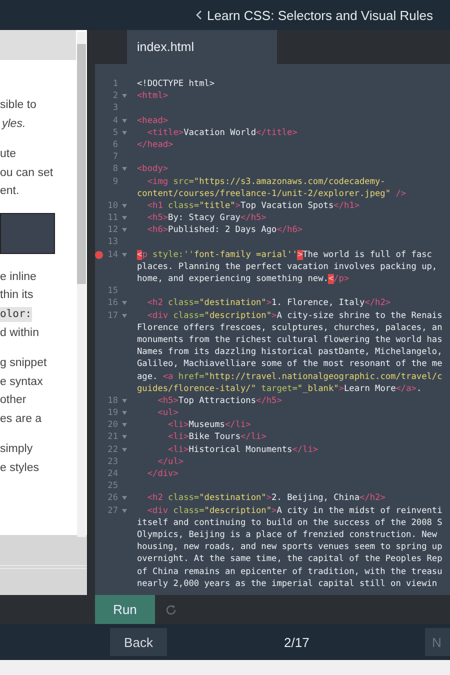 This screenshot has width=450, height=675. I want to click on line-number: 13, so click(112, 242).